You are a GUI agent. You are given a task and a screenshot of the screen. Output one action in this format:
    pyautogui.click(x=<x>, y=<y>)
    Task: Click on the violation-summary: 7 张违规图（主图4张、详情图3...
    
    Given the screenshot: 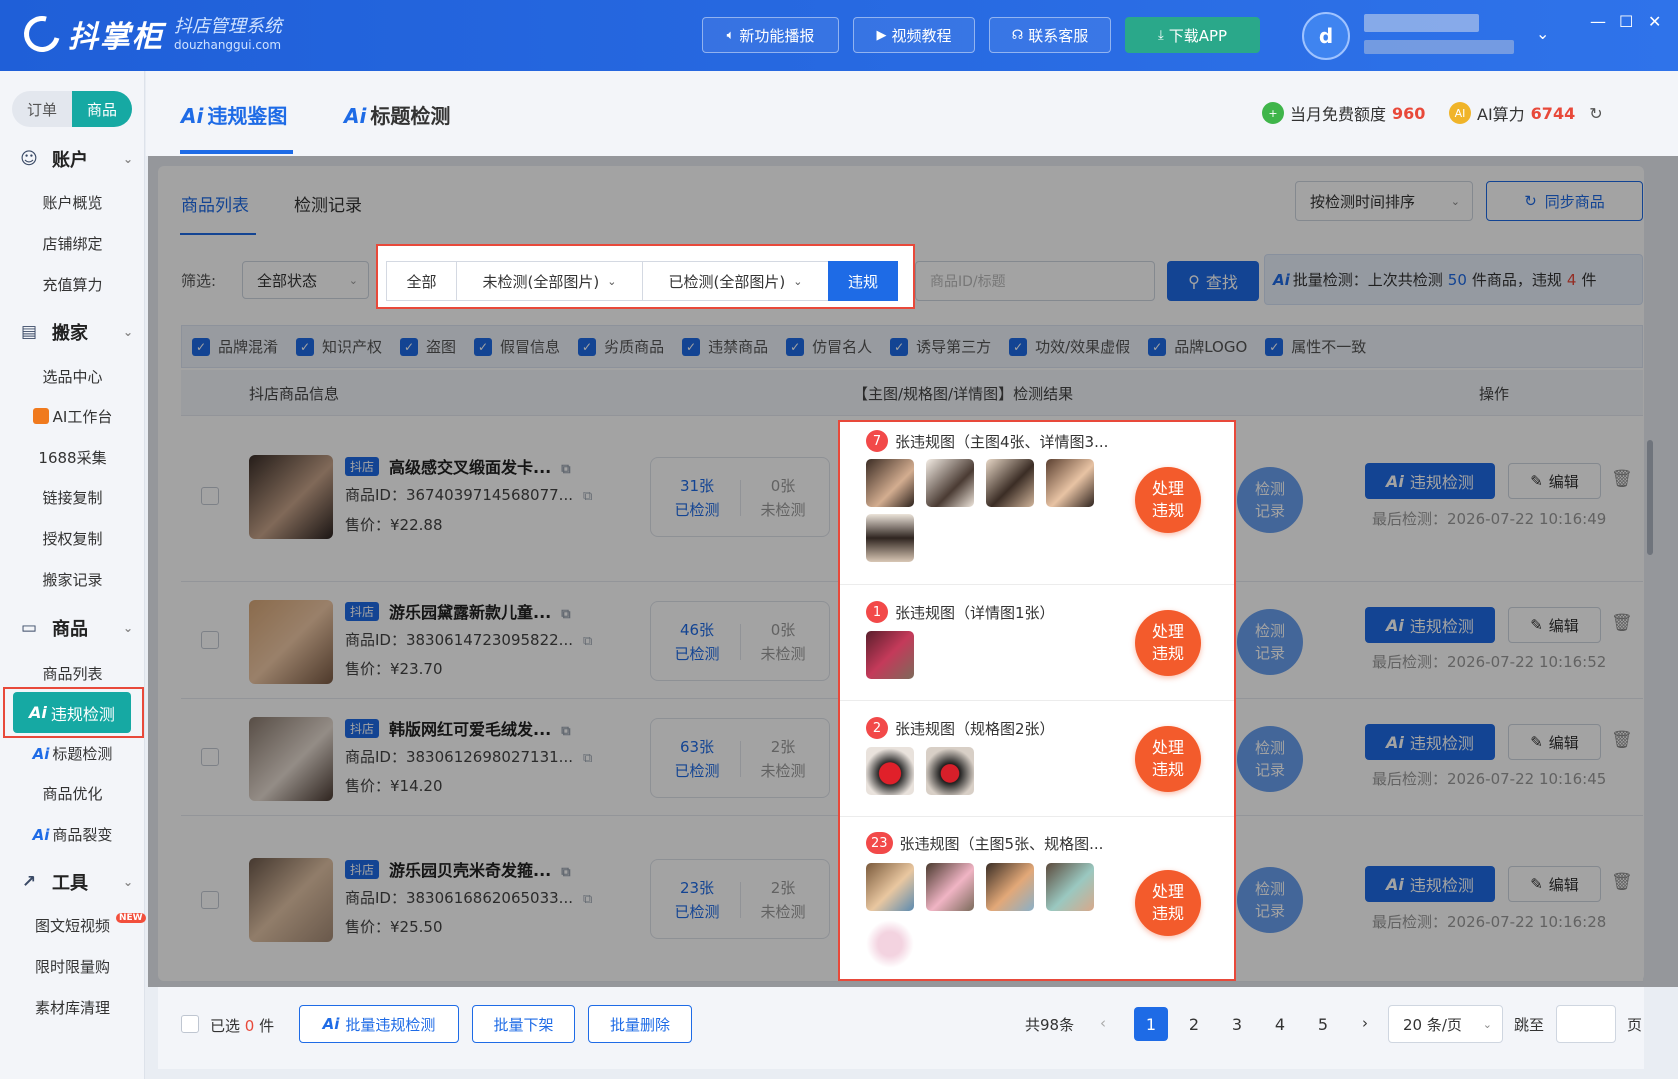 What is the action you would take?
    pyautogui.click(x=987, y=441)
    